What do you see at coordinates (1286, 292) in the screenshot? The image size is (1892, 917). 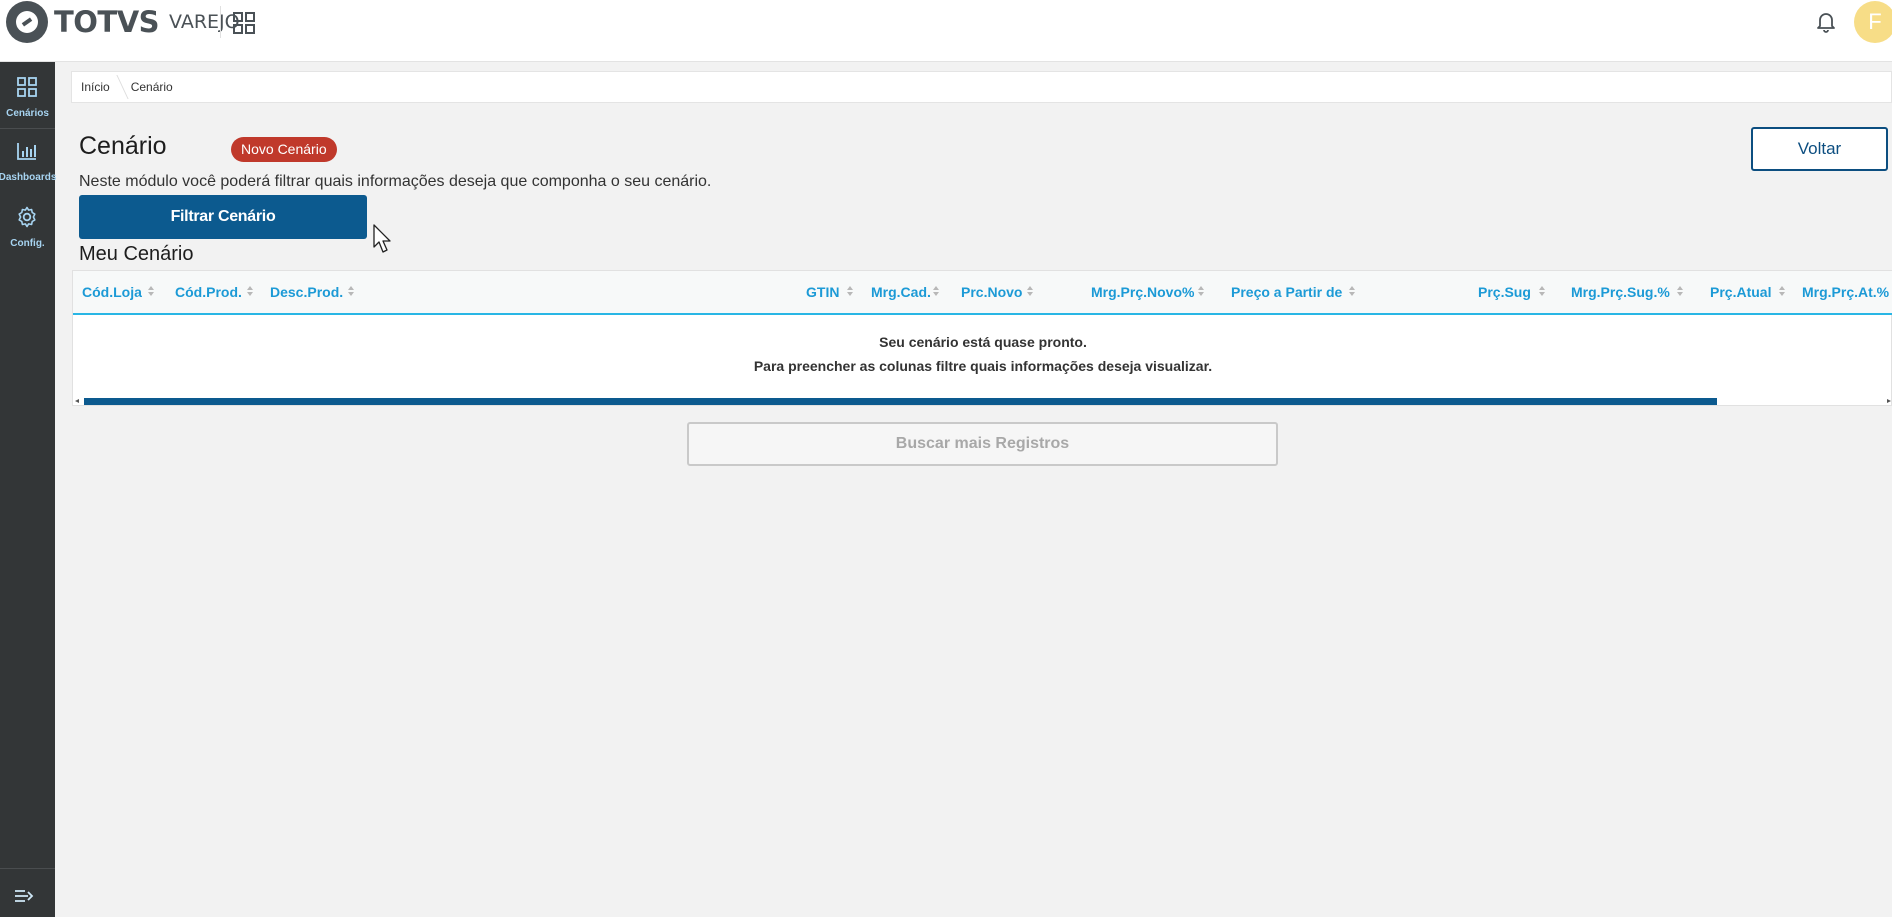 I see `column-header-preco-a-partir-de: Preço a Partir de` at bounding box center [1286, 292].